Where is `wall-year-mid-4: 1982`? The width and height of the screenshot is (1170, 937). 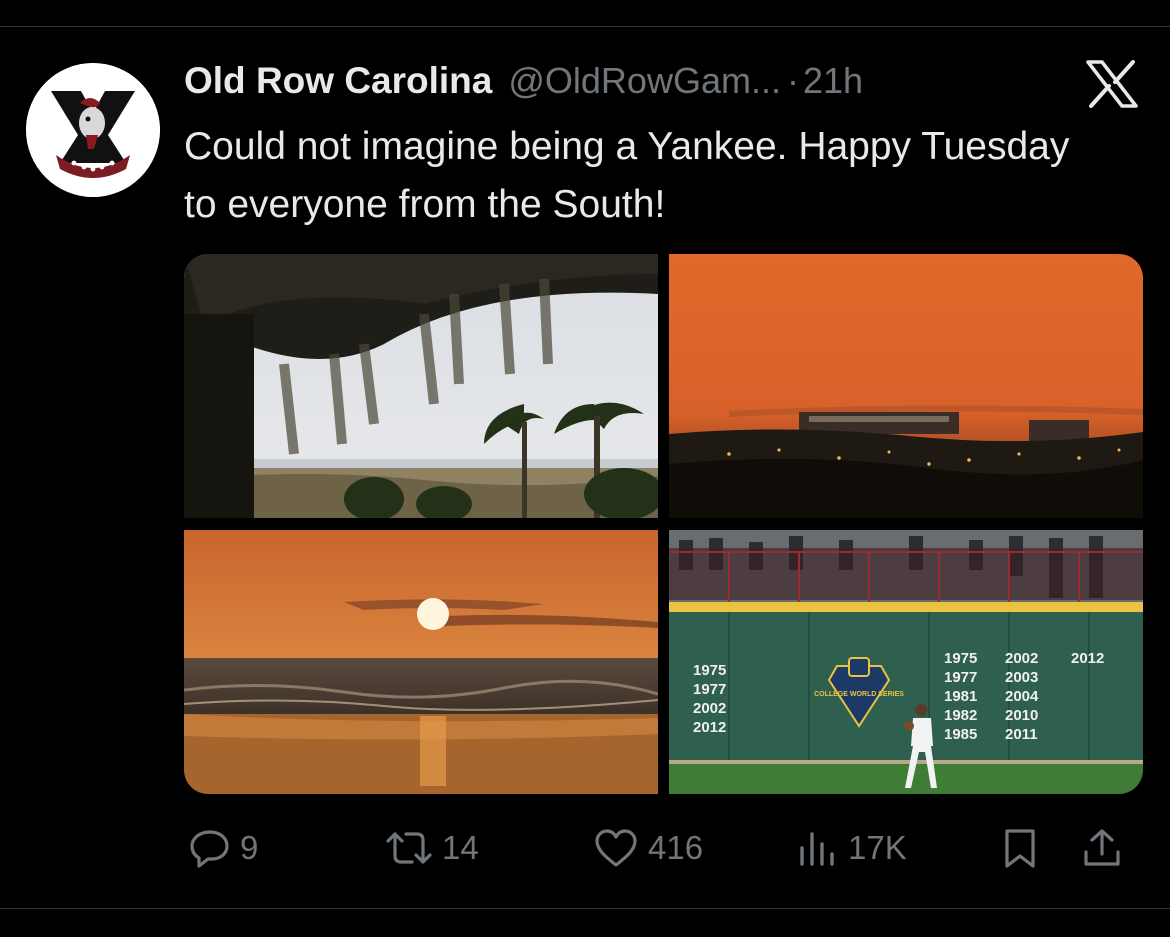
wall-year-mid-4: 1982 is located at coordinates (960, 715).